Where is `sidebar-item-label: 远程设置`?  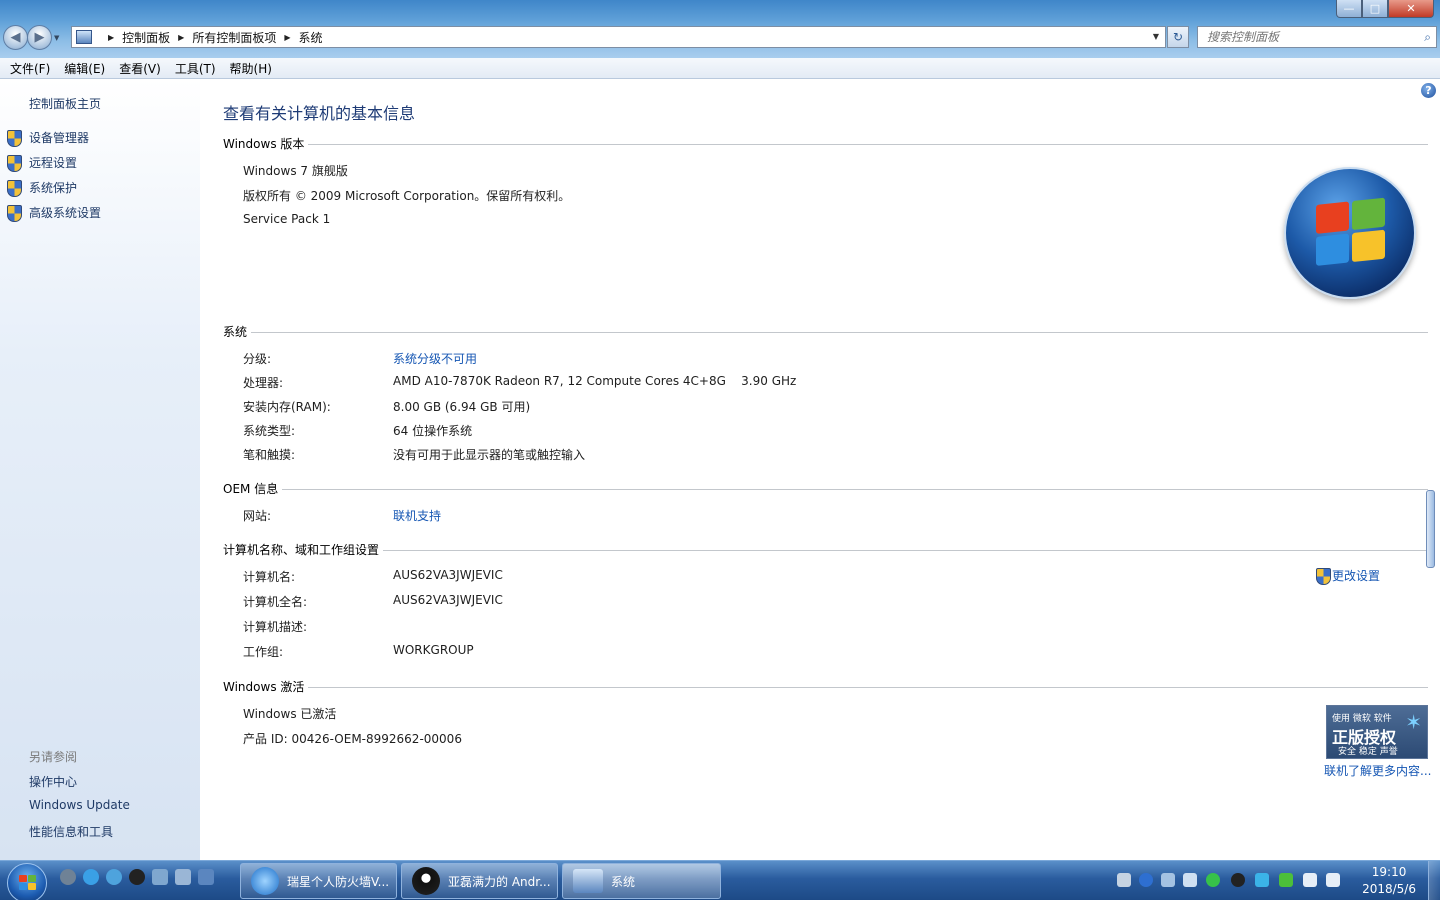 sidebar-item-label: 远程设置 is located at coordinates (53, 163).